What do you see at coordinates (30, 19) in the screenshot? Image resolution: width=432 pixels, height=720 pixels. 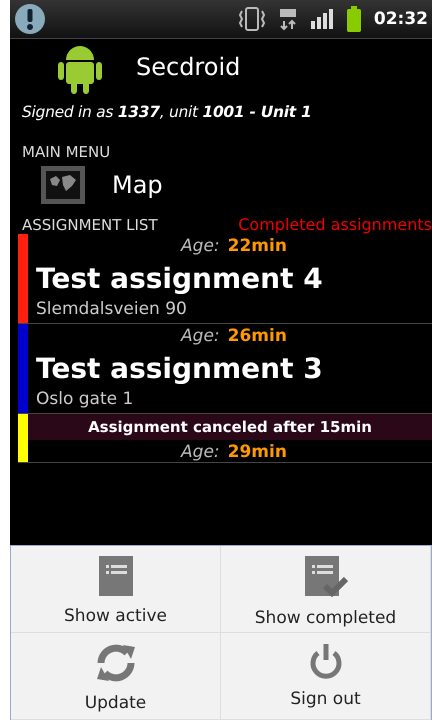 I see `alert-icon` at bounding box center [30, 19].